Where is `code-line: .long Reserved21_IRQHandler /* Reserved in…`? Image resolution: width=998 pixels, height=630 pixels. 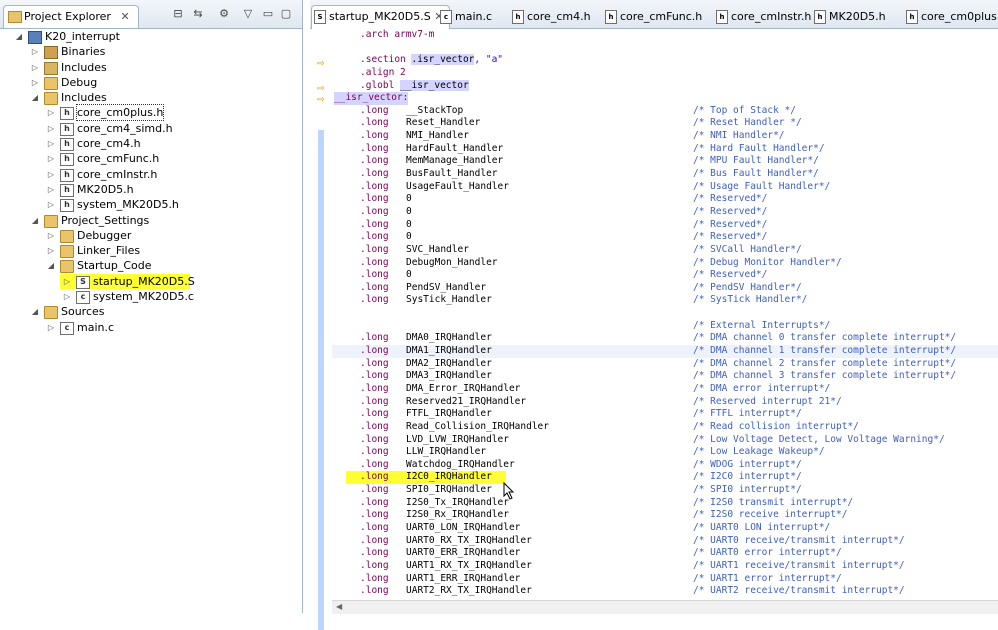
code-line: .long Reserved21_IRQHandler /* Reserved in… is located at coordinates (665, 402).